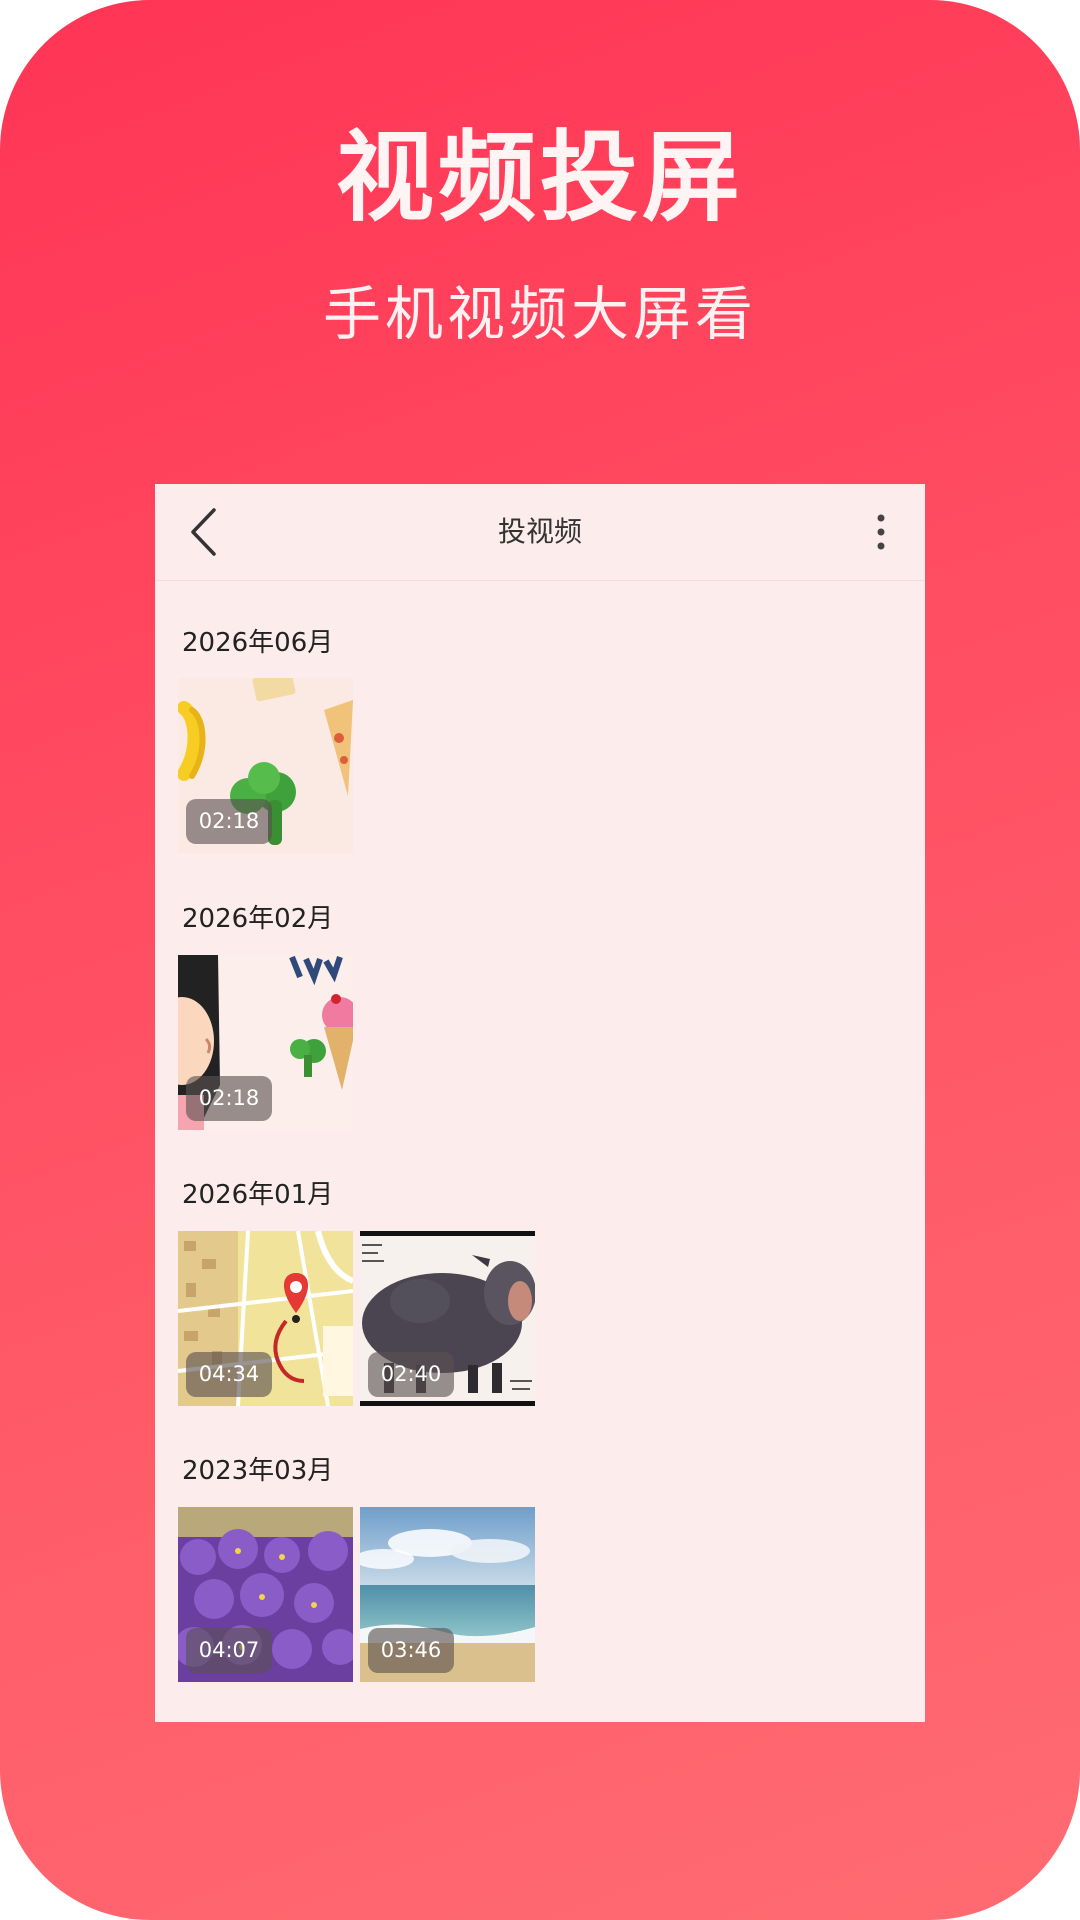 The height and width of the screenshot is (1920, 1080). I want to click on video-thumbnail: 03:46, so click(447, 1594).